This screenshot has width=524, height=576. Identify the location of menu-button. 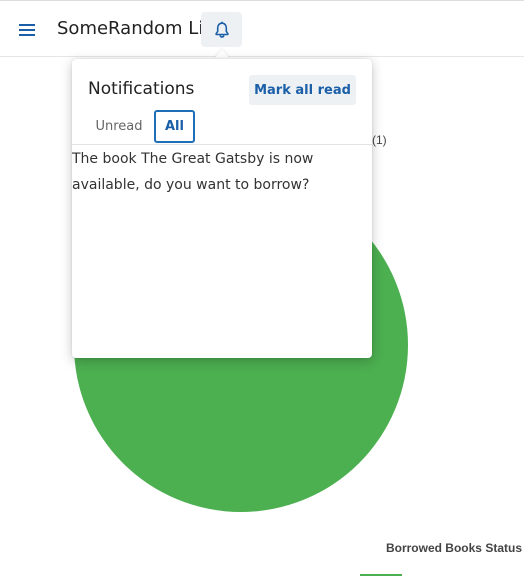
(27, 30).